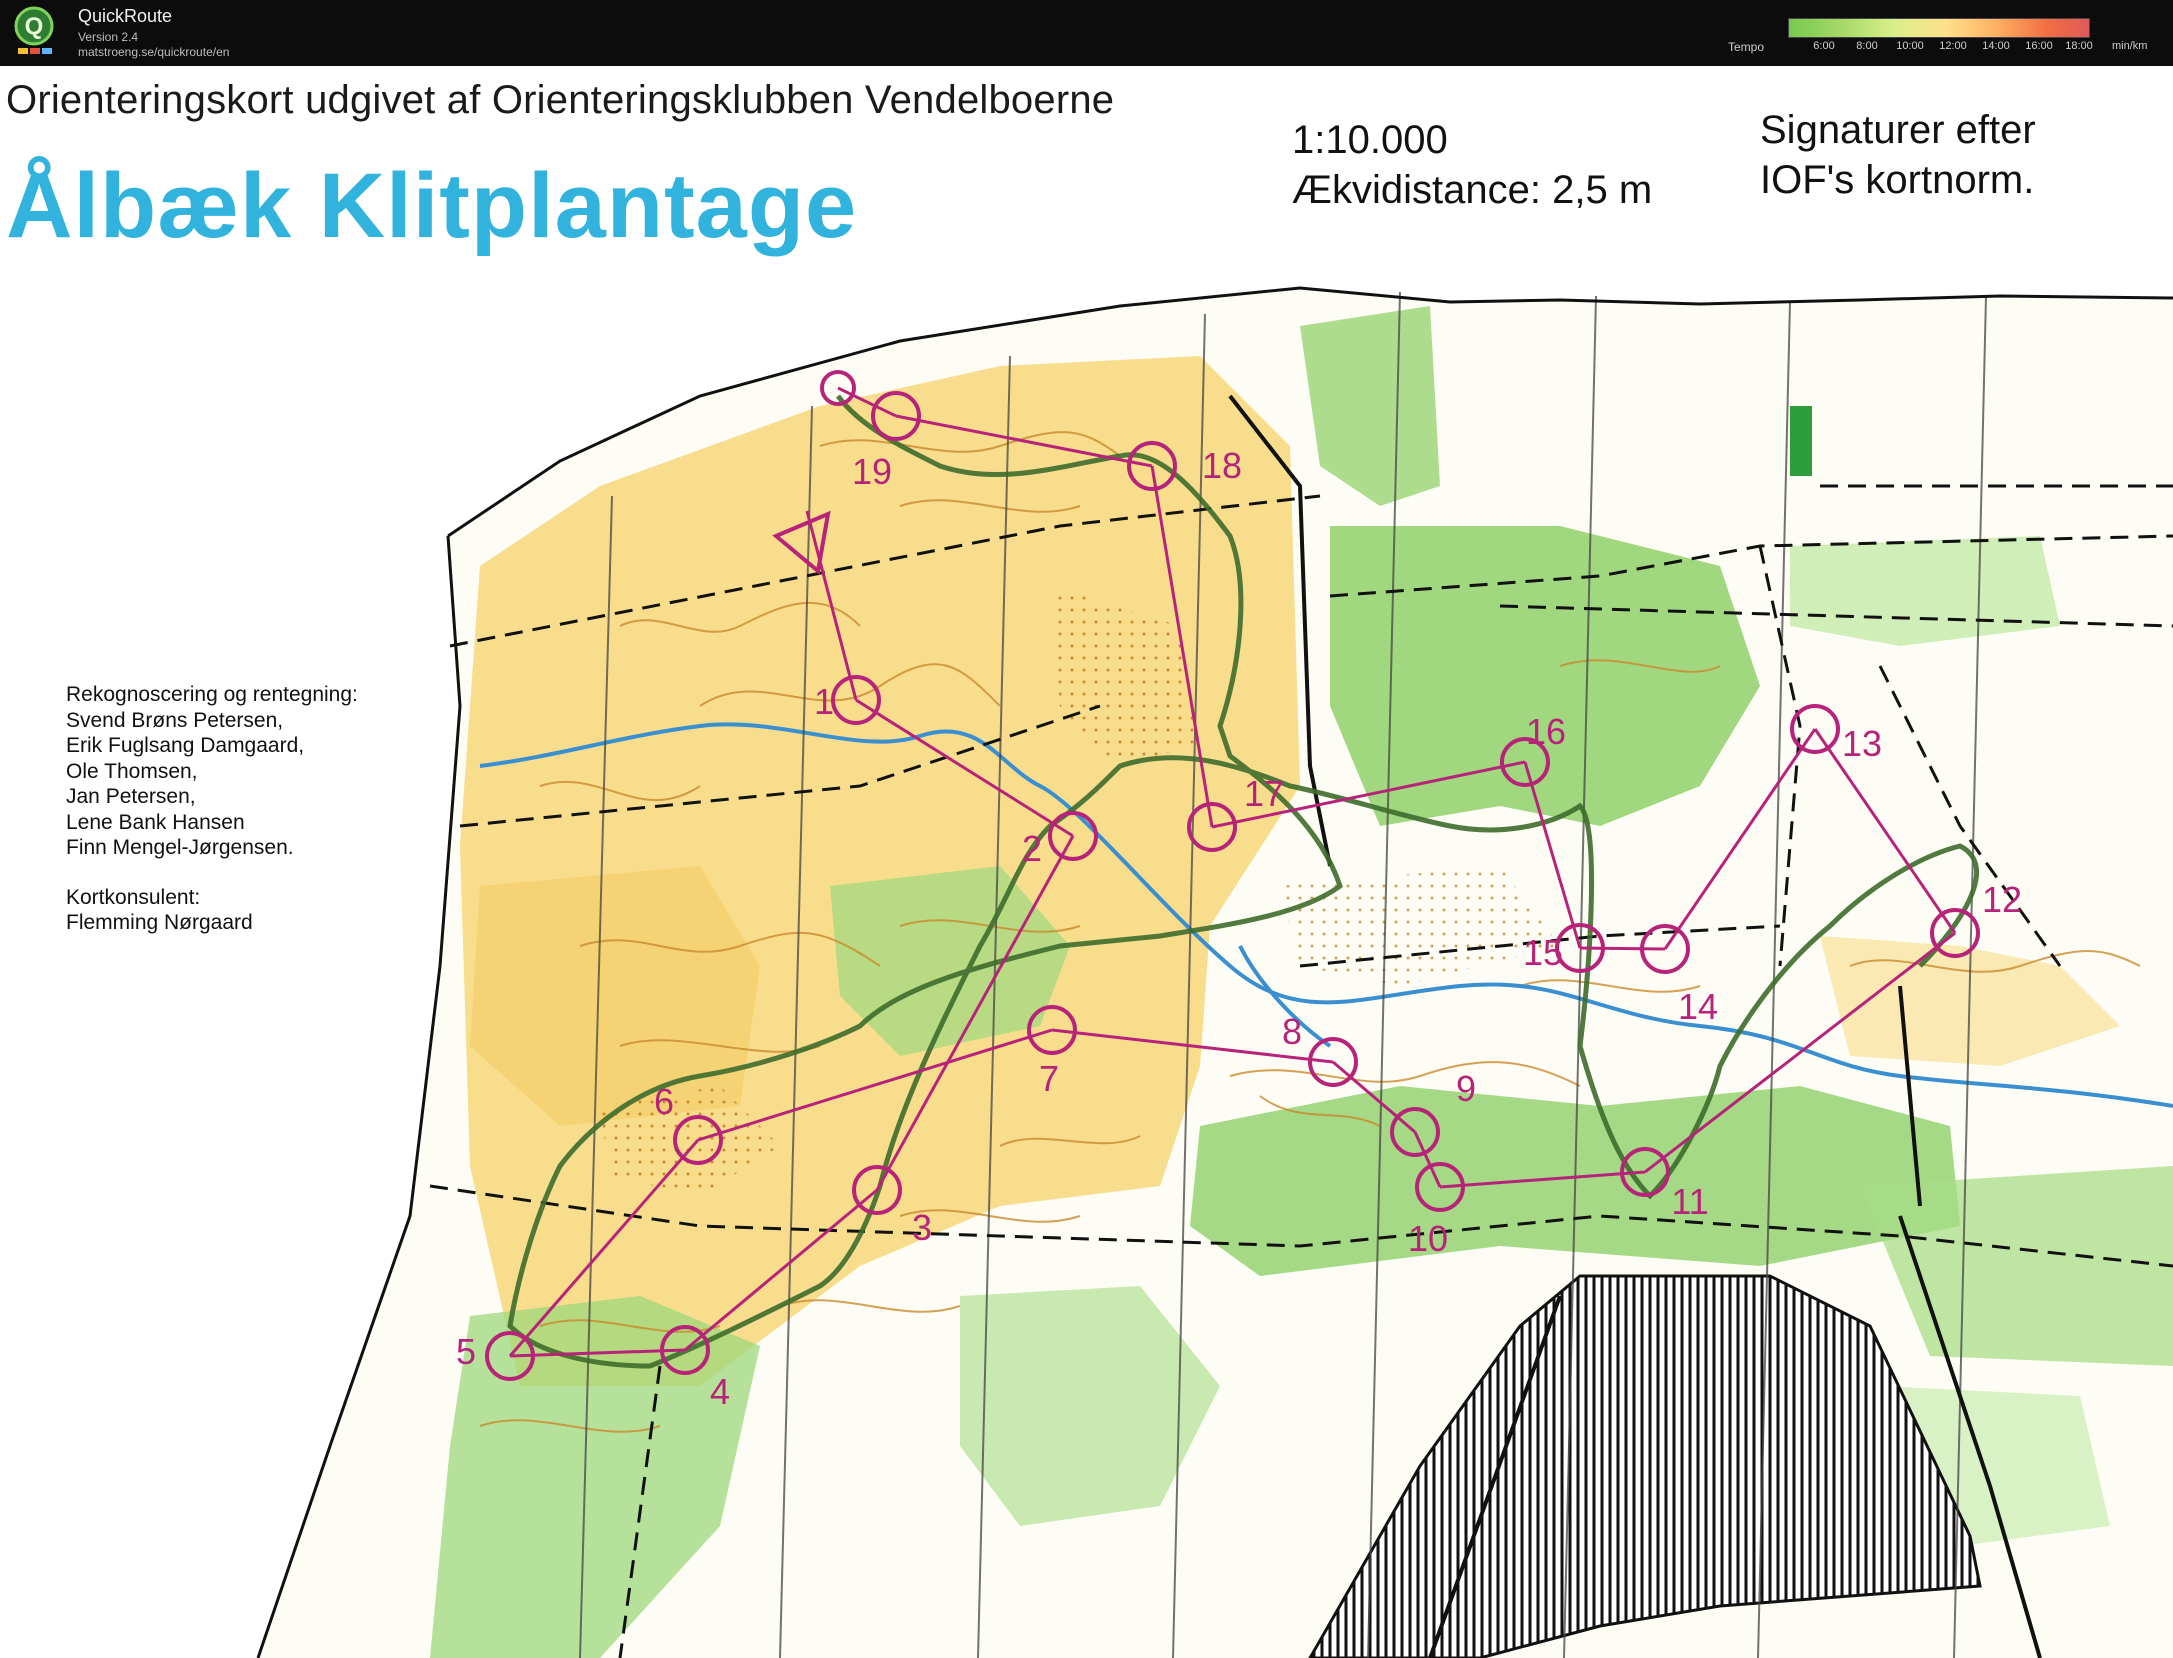 This screenshot has width=2173, height=1658. What do you see at coordinates (1698, 1006) in the screenshot?
I see `control-label-14: 14` at bounding box center [1698, 1006].